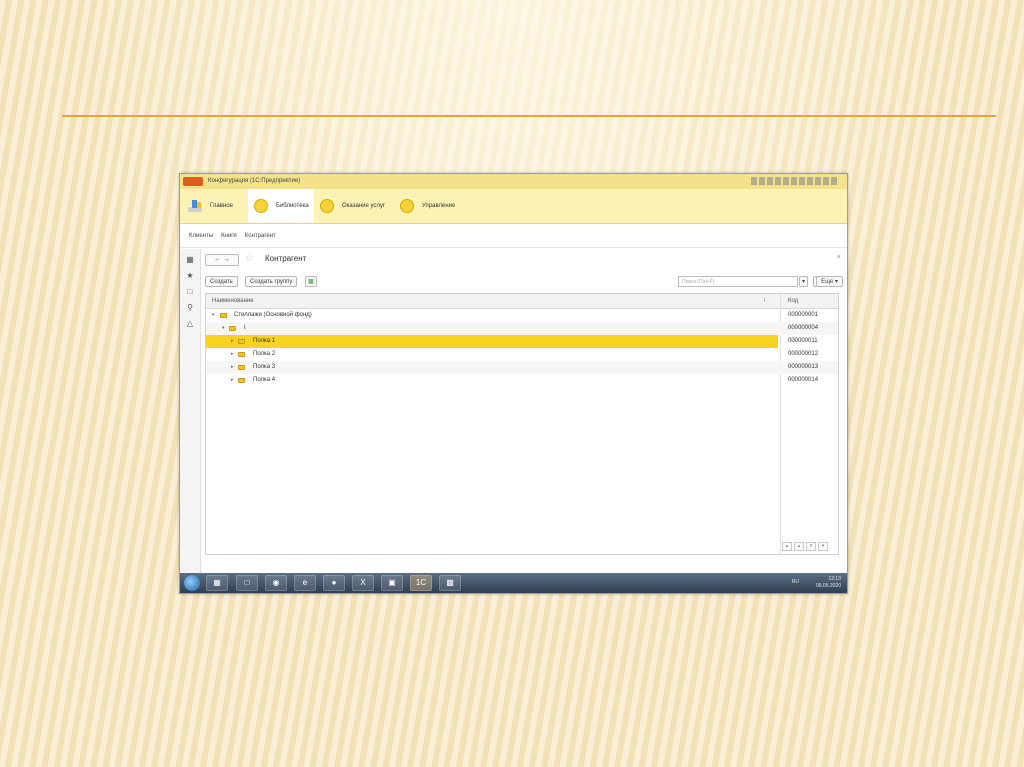 This screenshot has width=1024, height=767. What do you see at coordinates (803, 354) in the screenshot?
I see `row-code: 000000012` at bounding box center [803, 354].